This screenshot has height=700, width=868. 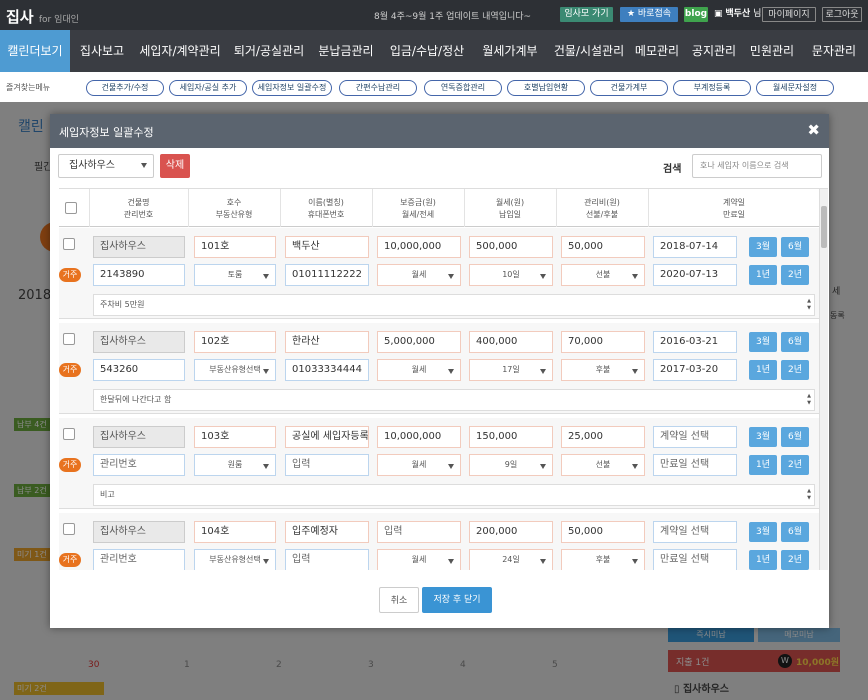 I want to click on quick-item: 세입자정보 일괄수정, so click(x=292, y=88).